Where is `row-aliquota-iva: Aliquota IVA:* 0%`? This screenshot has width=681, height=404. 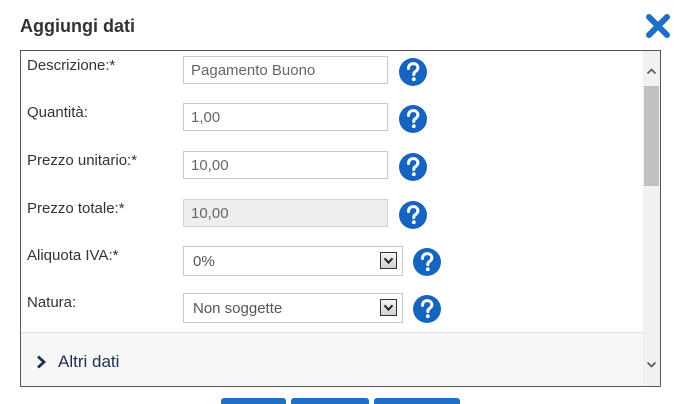
row-aliquota-iva: Aliquota IVA:* 0% is located at coordinates (332, 261).